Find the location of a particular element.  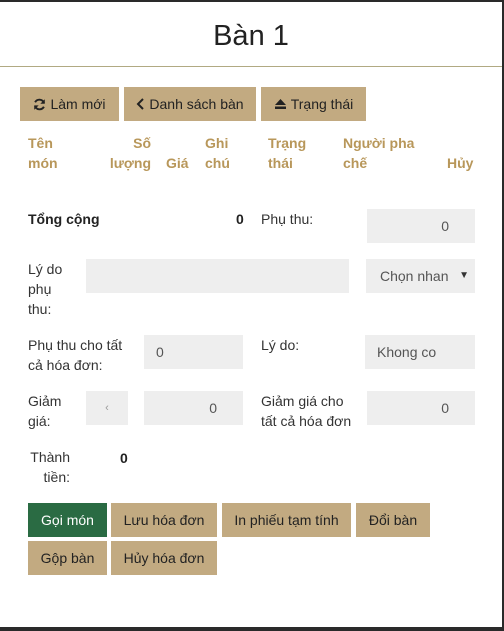

discount-all-input is located at coordinates (421, 408).